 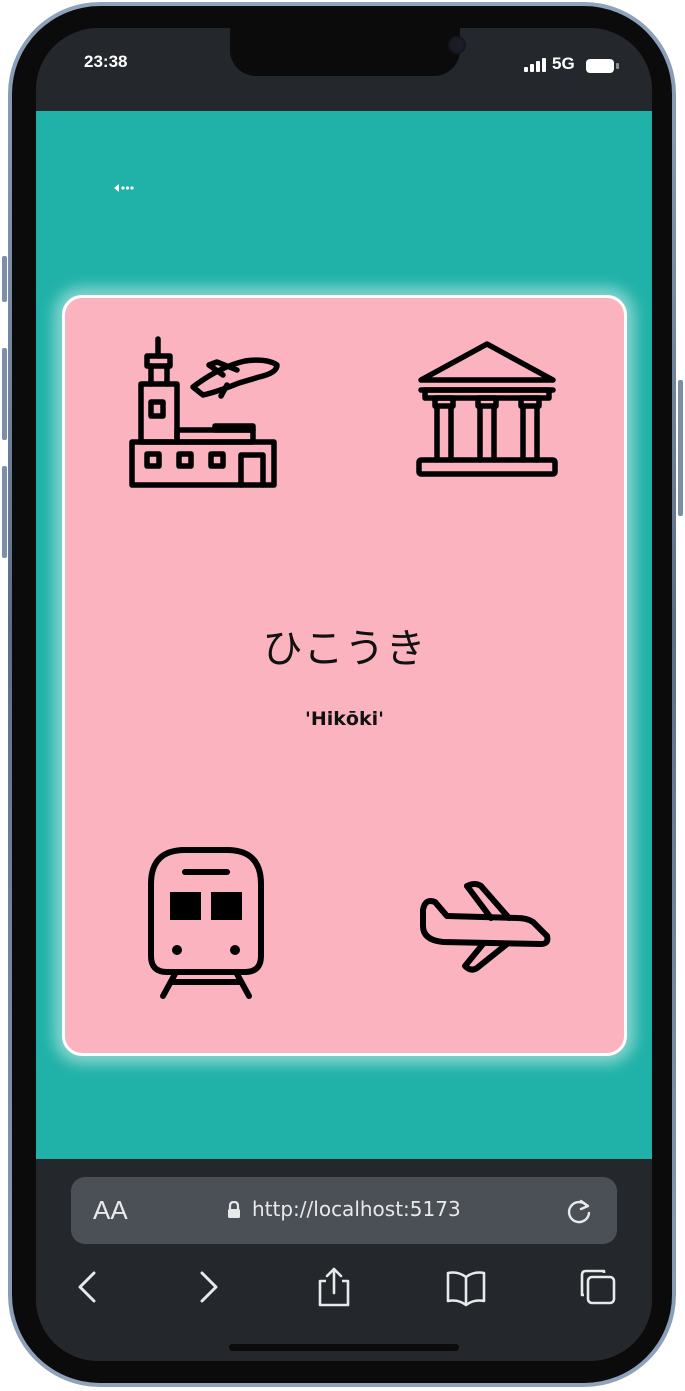 What do you see at coordinates (125, 188) in the screenshot?
I see `back-arrow-dotted-icon` at bounding box center [125, 188].